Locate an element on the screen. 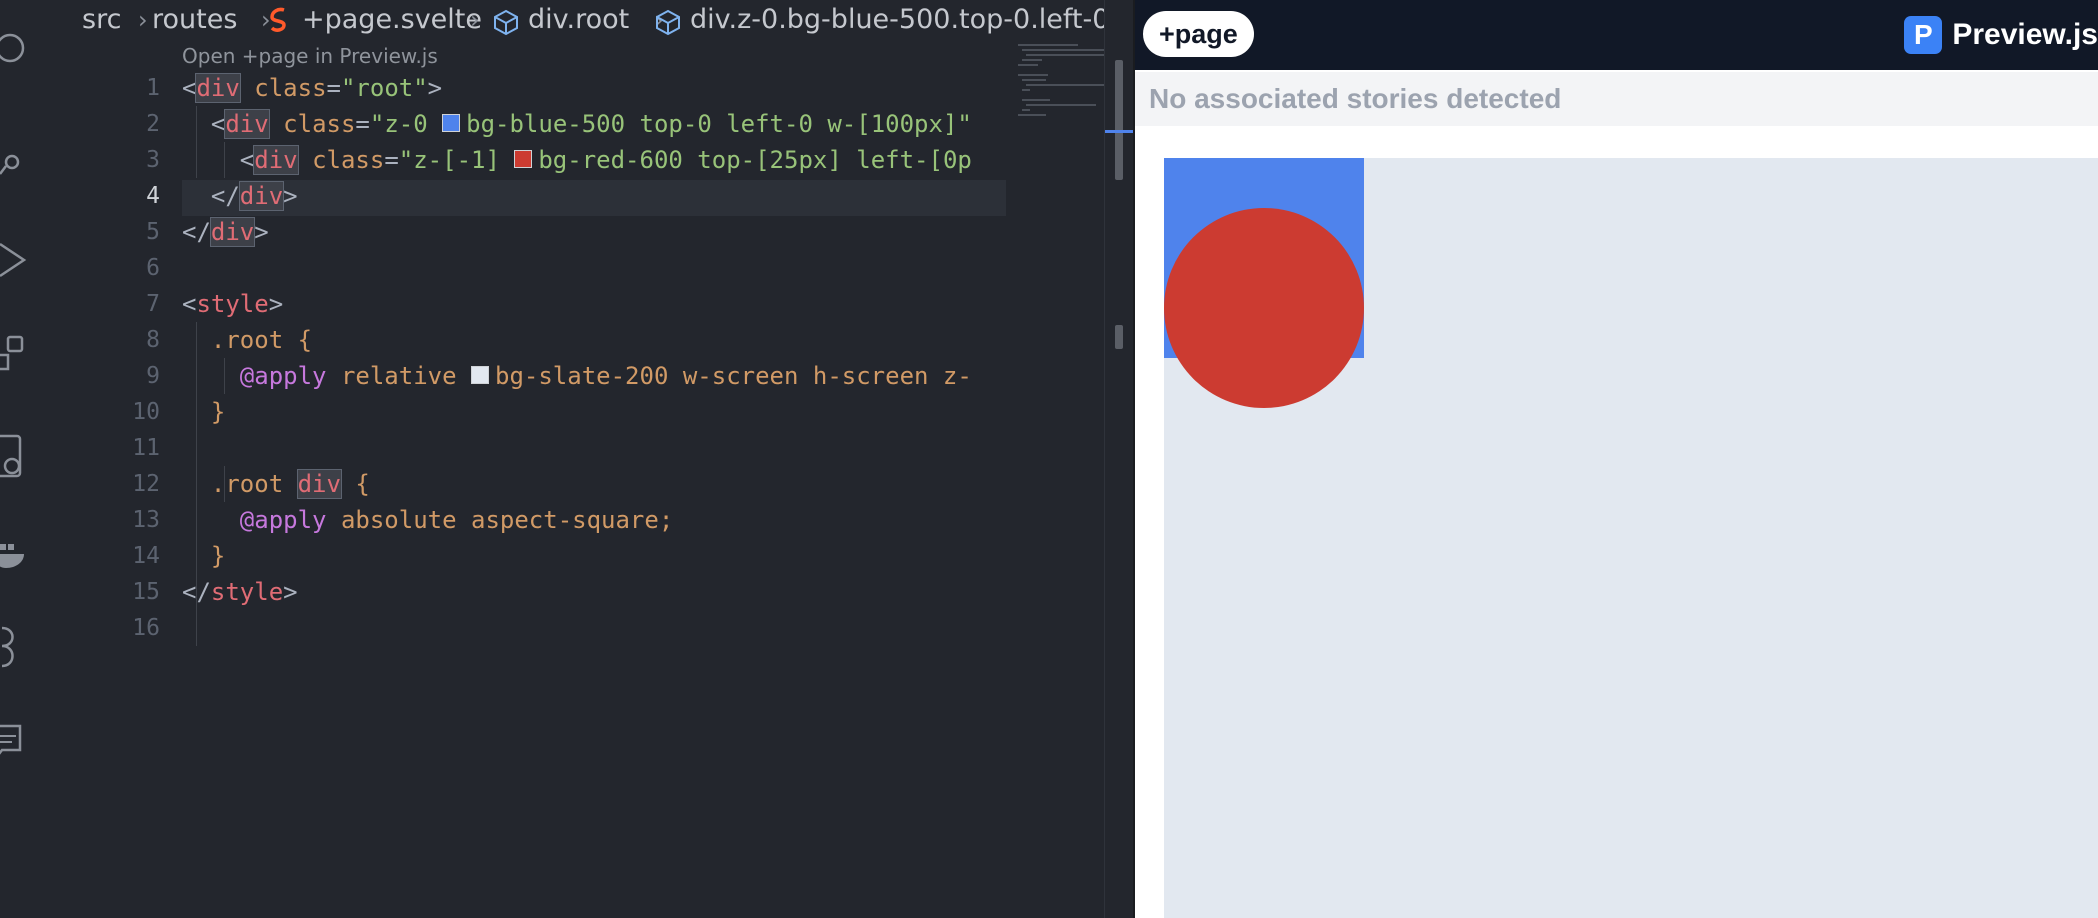 The height and width of the screenshot is (918, 2098). line-number: 15 is located at coordinates (146, 592).